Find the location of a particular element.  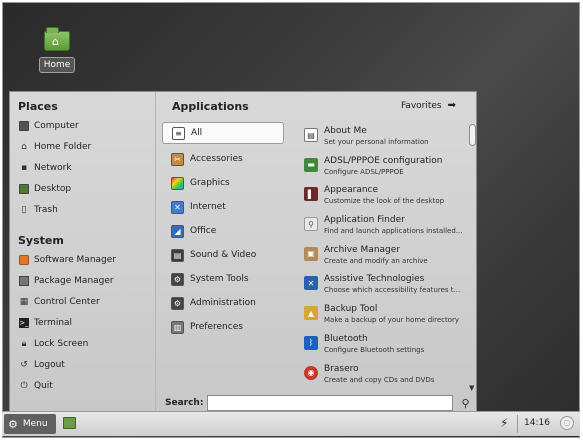

lock-icon: 🔒︎ is located at coordinates (24, 343).